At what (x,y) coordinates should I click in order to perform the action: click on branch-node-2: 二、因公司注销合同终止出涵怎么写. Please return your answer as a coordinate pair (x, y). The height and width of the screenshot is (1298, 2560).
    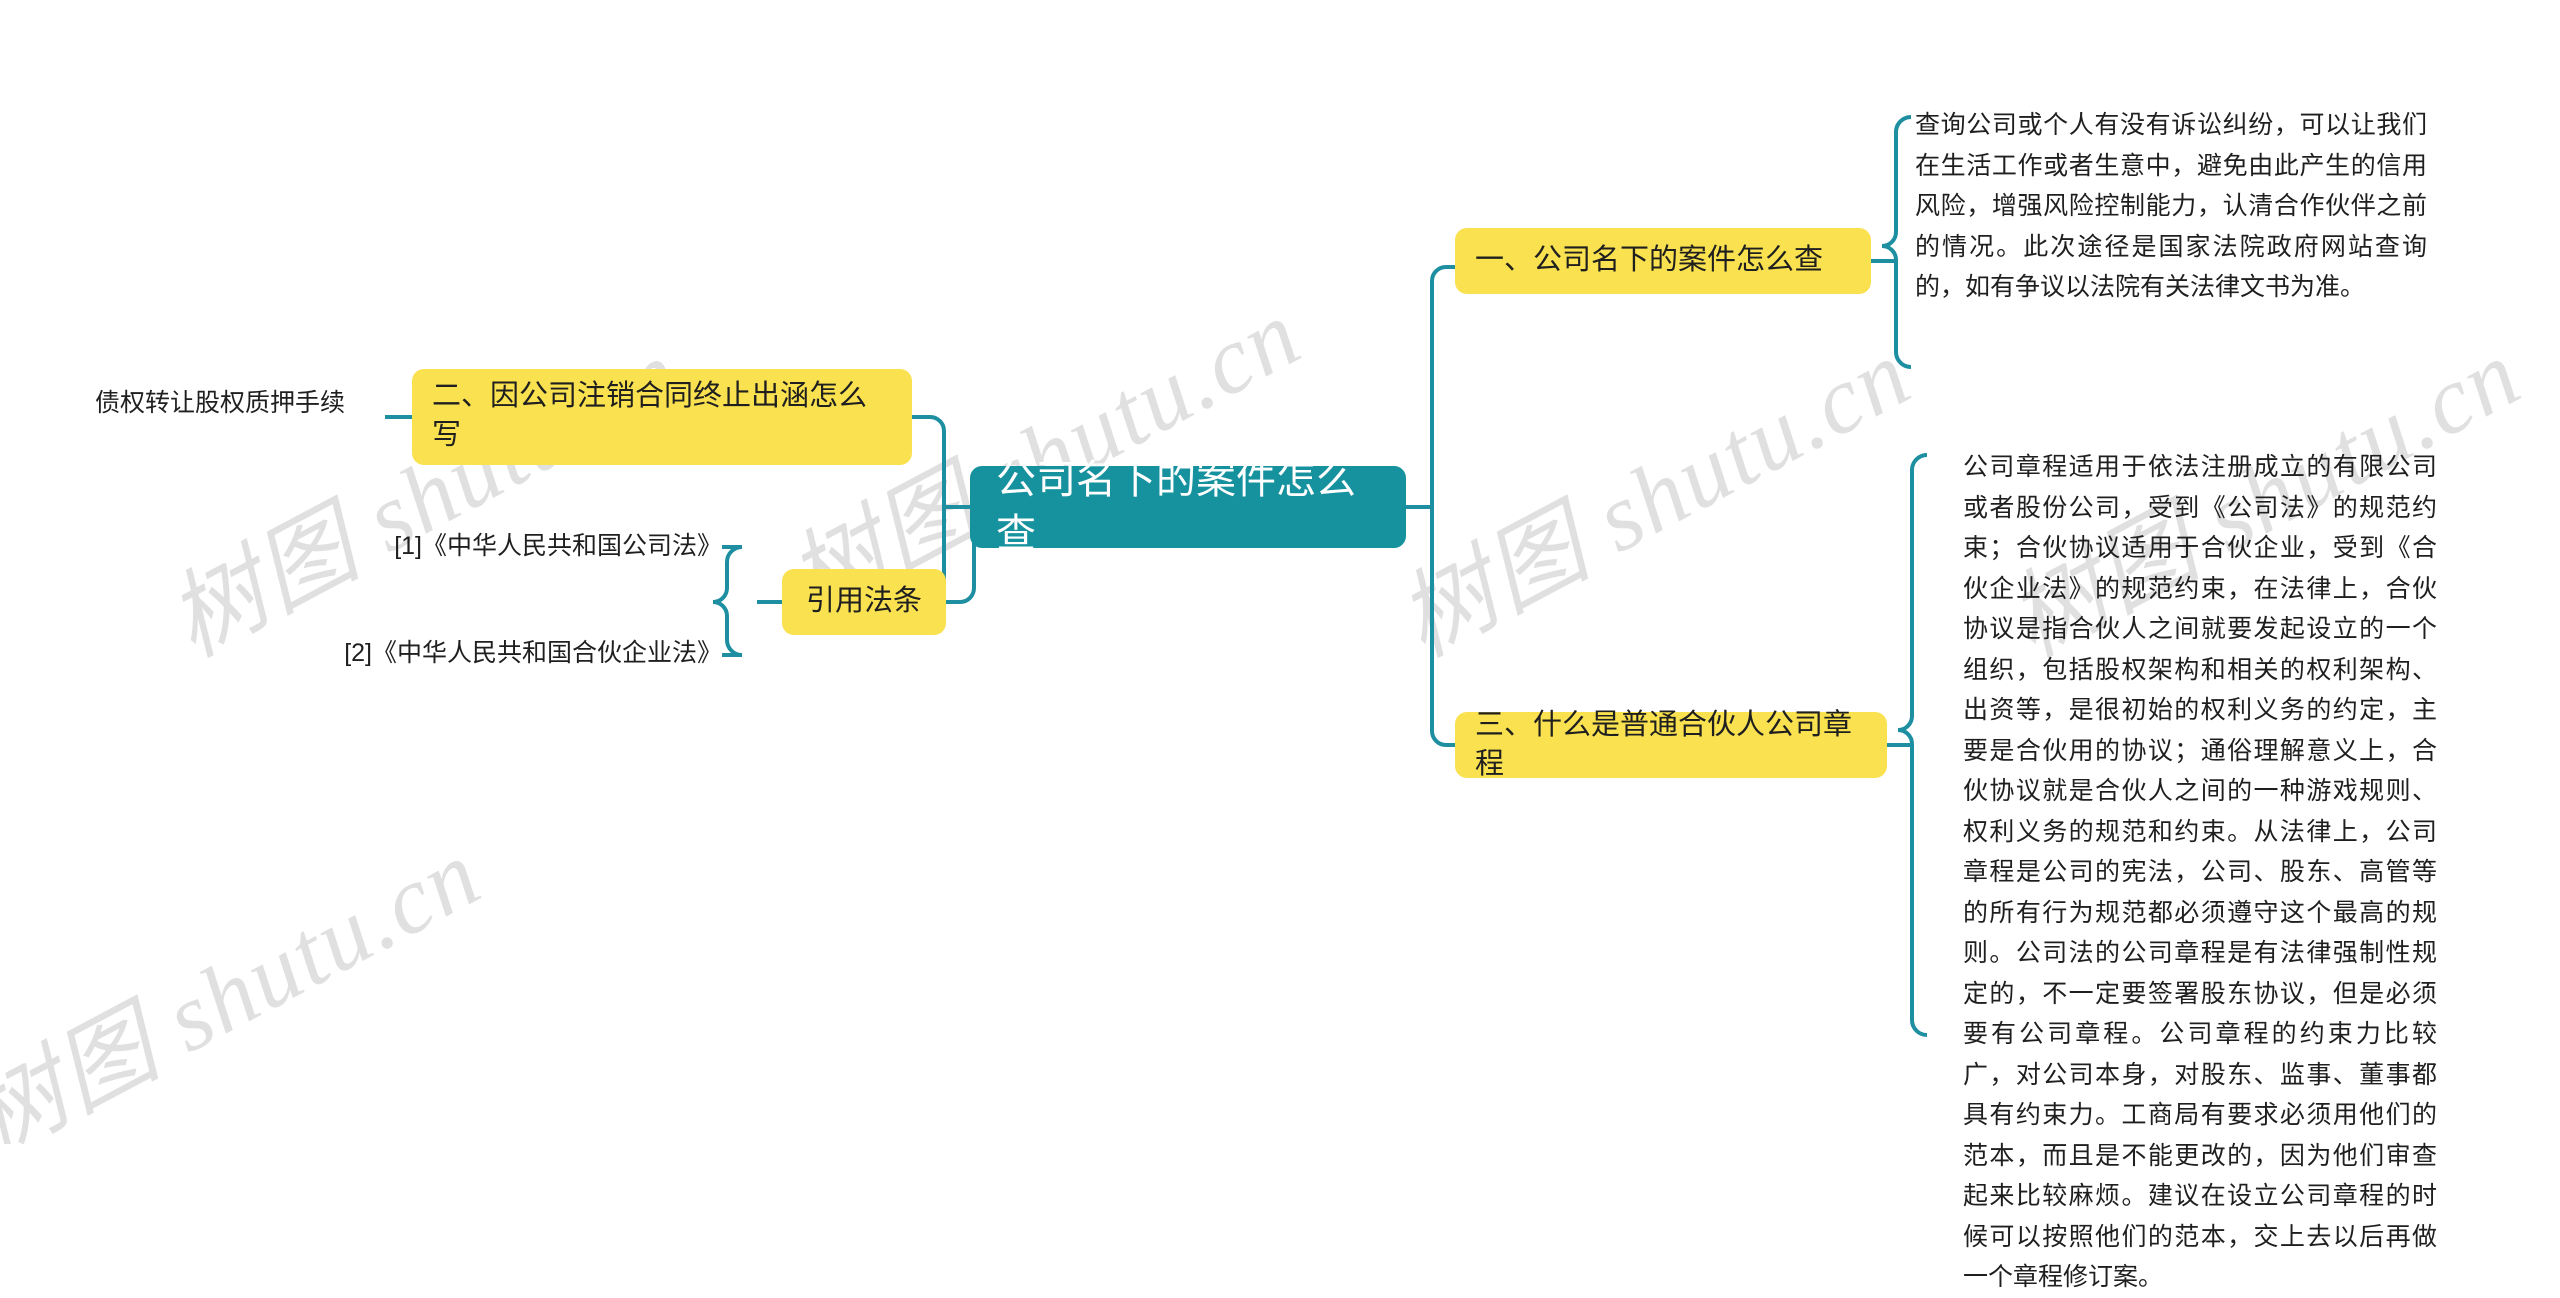
    Looking at the image, I should click on (662, 417).